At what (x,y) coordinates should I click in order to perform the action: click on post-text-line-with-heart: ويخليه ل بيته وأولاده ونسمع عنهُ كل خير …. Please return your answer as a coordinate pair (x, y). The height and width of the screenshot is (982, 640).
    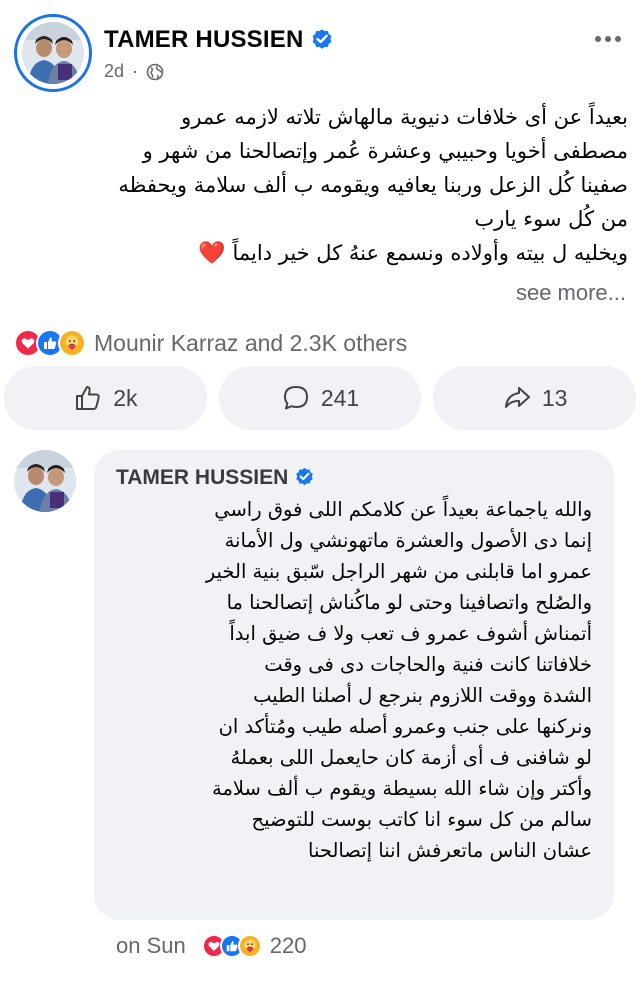
    Looking at the image, I should click on (324, 253).